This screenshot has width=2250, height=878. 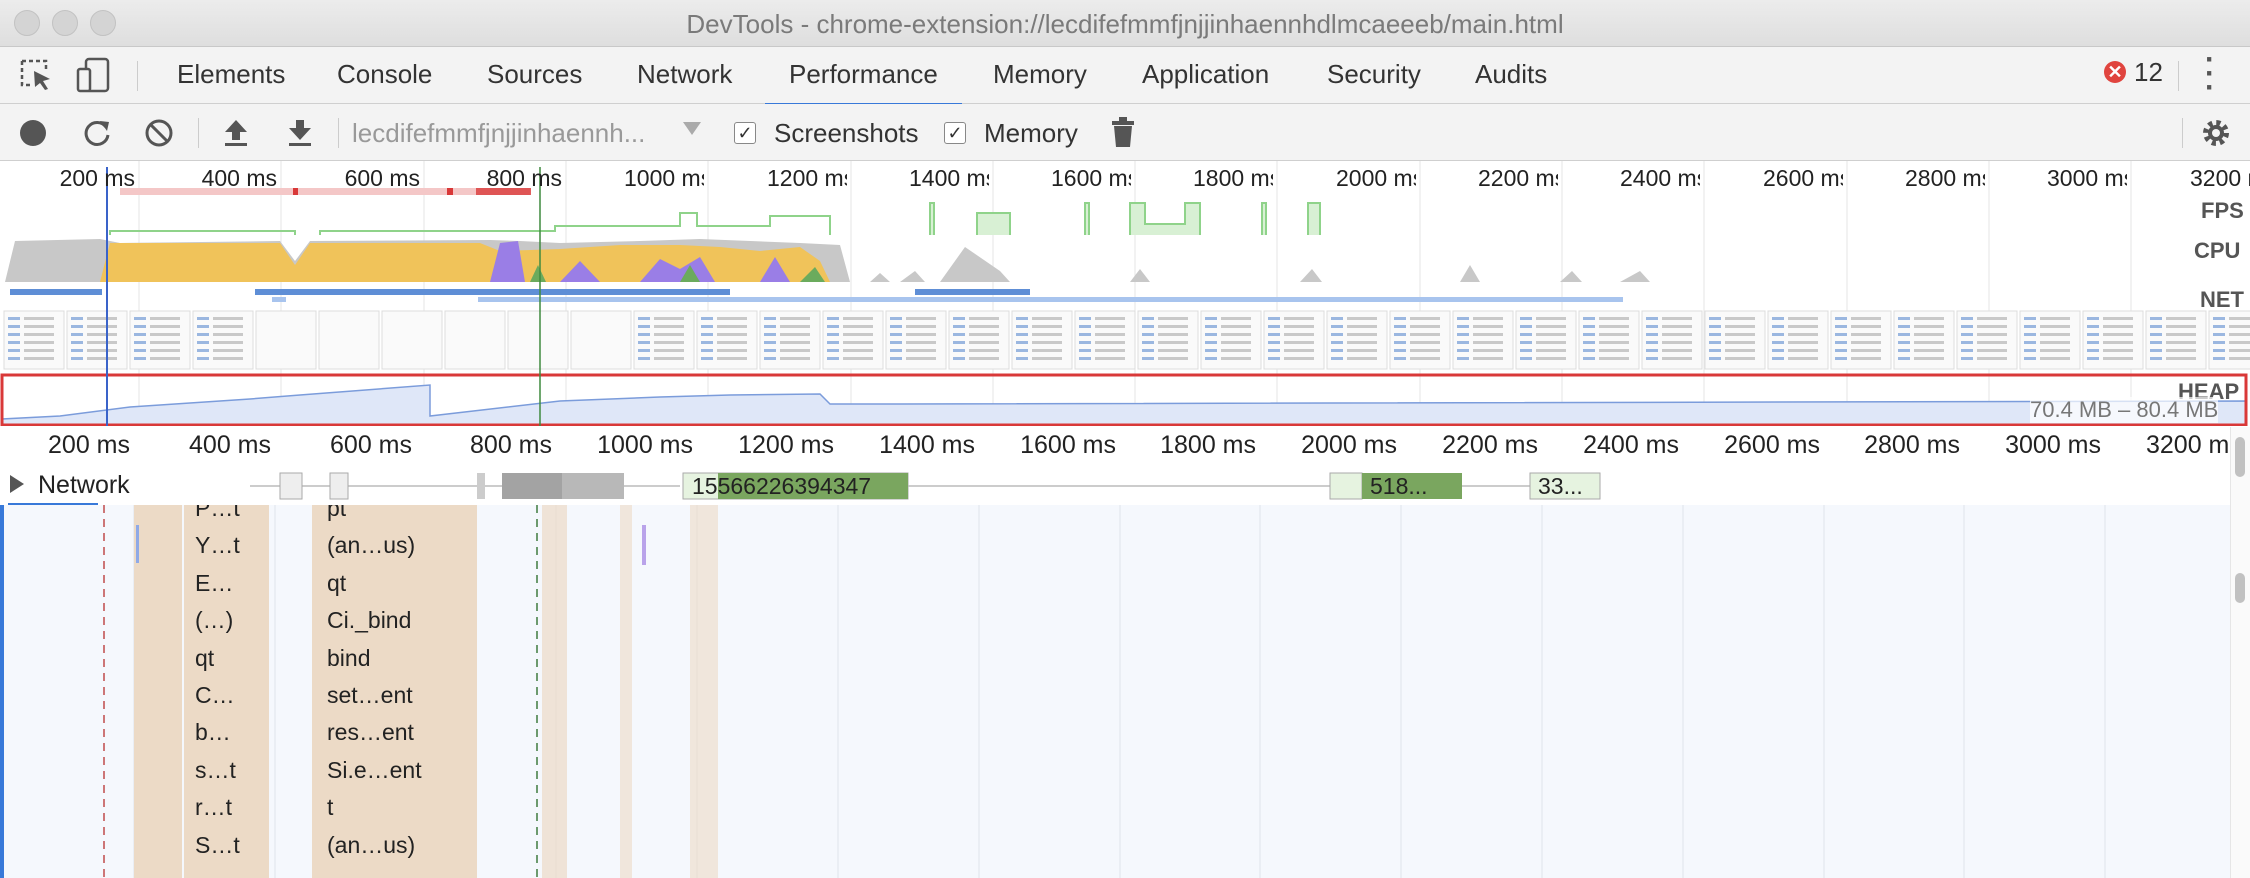 What do you see at coordinates (348, 658) in the screenshot?
I see `flame-call-label: bind` at bounding box center [348, 658].